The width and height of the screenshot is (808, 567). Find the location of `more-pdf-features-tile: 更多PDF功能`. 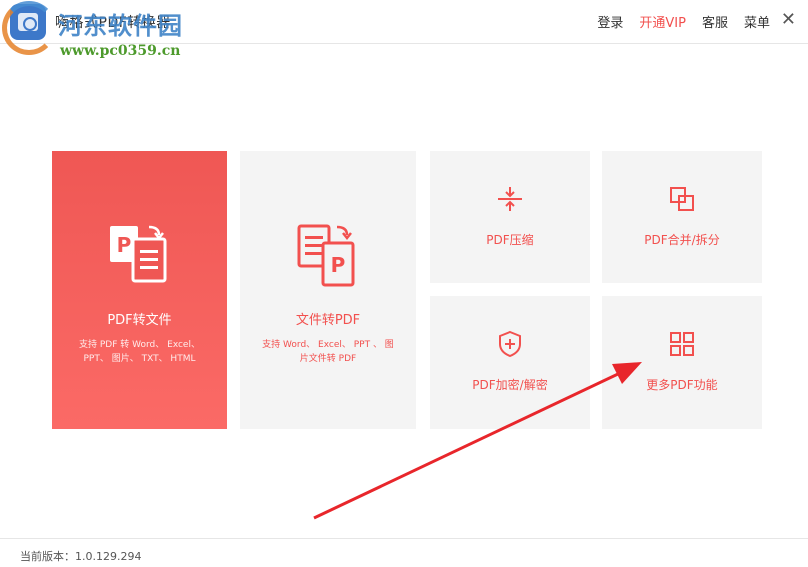

more-pdf-features-tile: 更多PDF功能 is located at coordinates (682, 362).